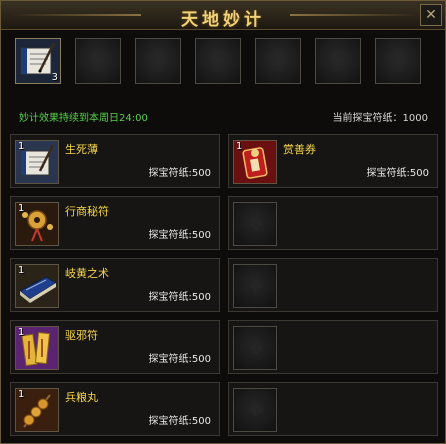 This screenshot has width=446, height=444. I want to click on slot-count: 3, so click(54, 77).